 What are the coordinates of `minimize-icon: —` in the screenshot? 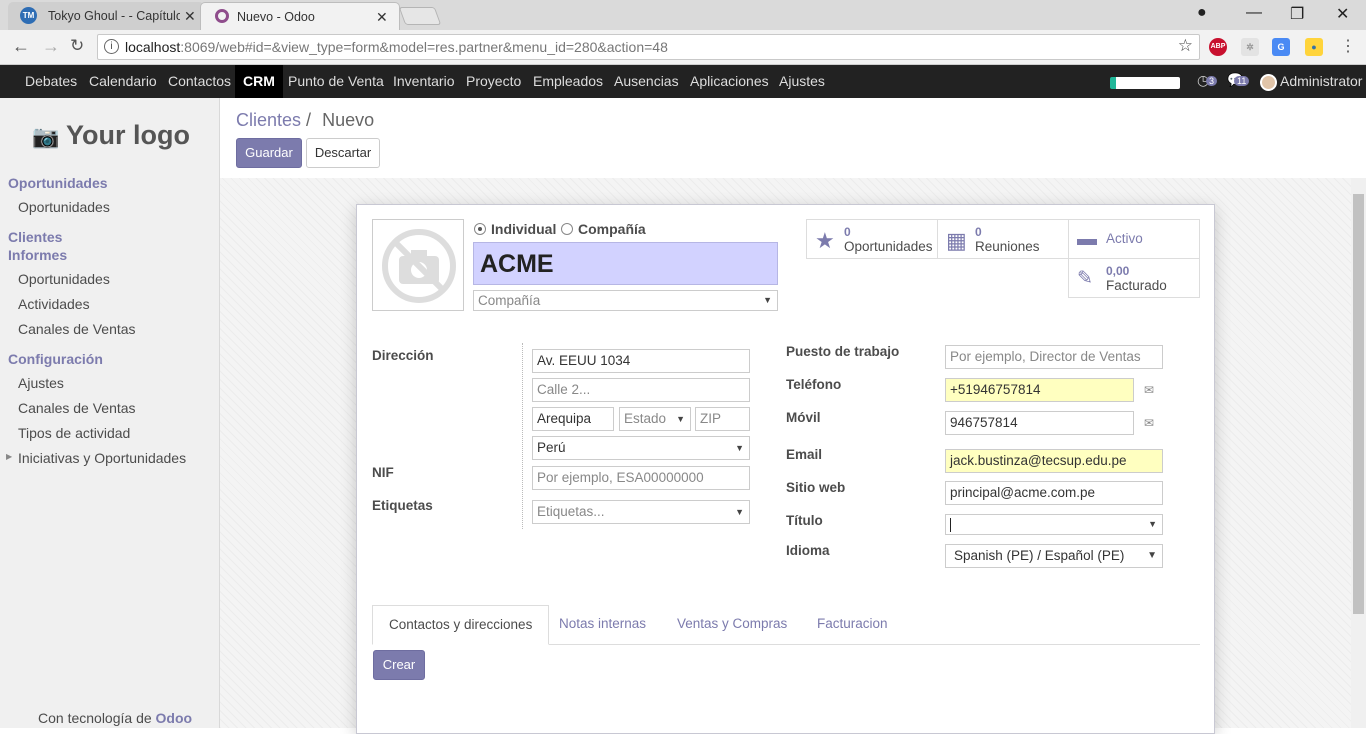 It's located at (1254, 13).